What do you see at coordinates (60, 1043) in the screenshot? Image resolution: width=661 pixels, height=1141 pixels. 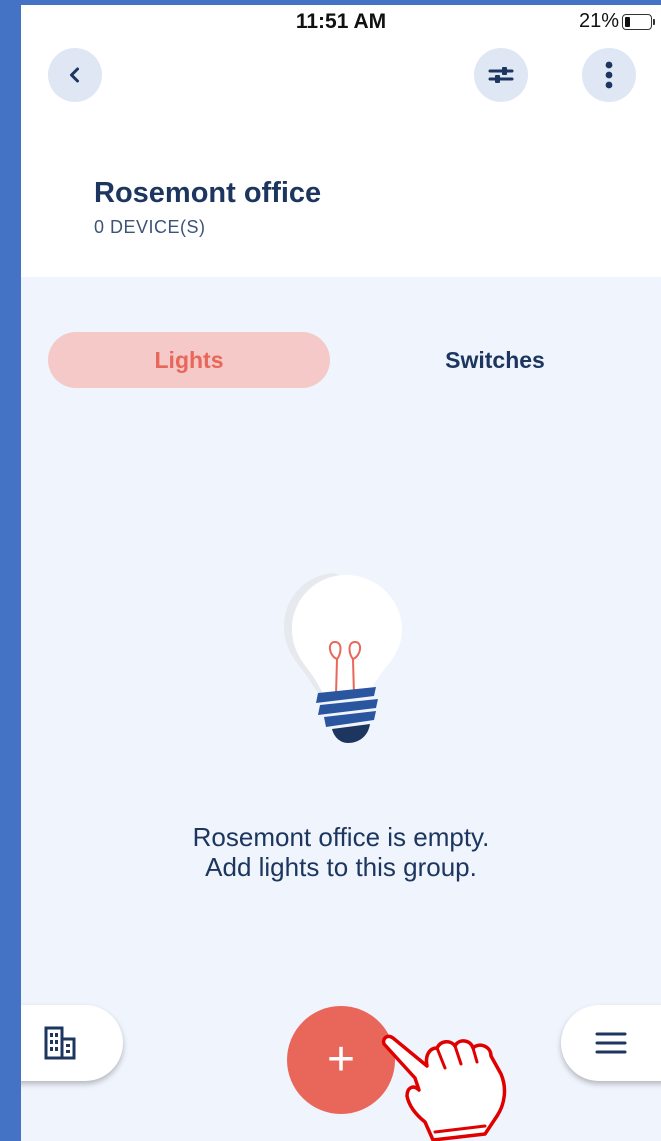 I see `building-icon` at bounding box center [60, 1043].